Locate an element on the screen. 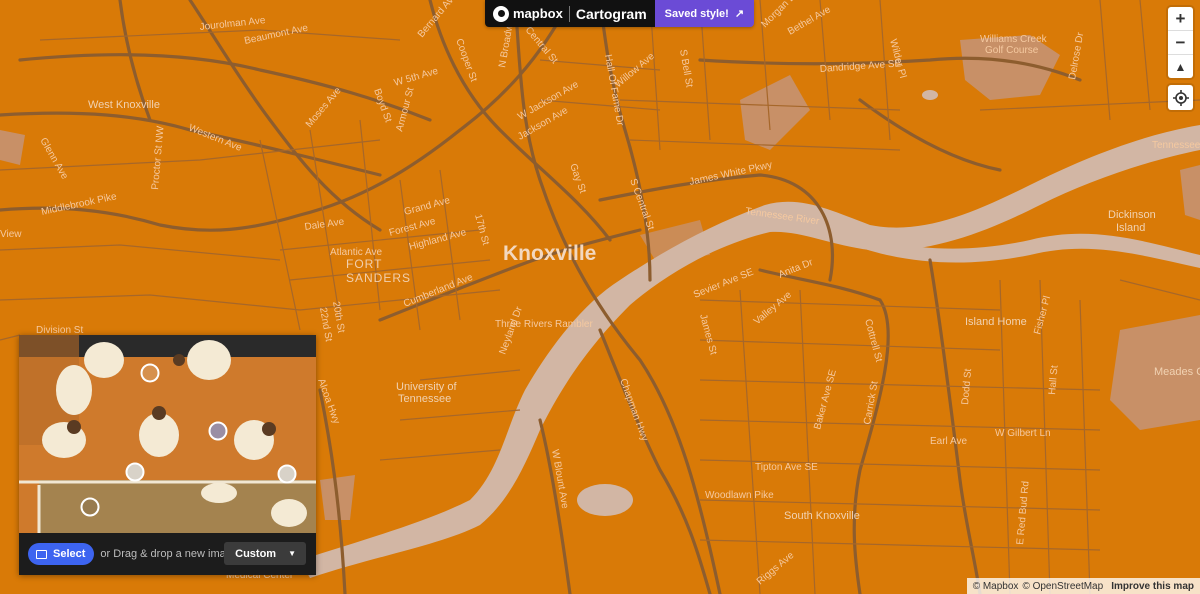 Image resolution: width=1200 pixels, height=594 pixels. zoom-out-button: − is located at coordinates (1180, 43).